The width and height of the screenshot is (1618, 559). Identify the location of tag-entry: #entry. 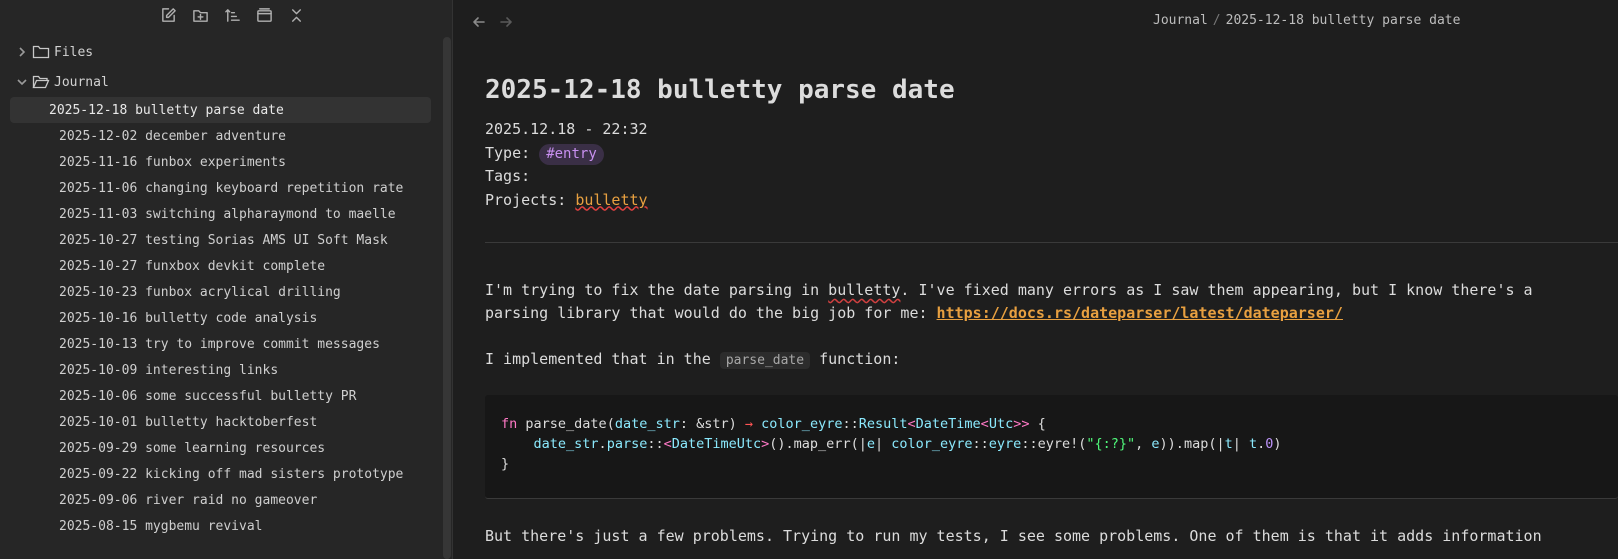
(571, 154).